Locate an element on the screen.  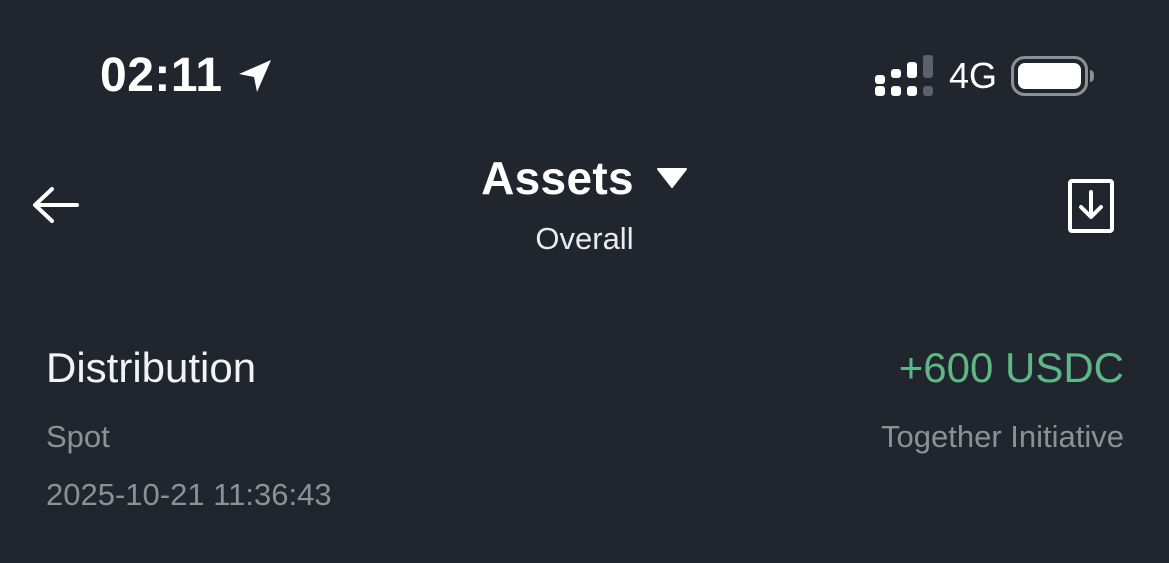
time-group: 02:11 is located at coordinates (187, 76).